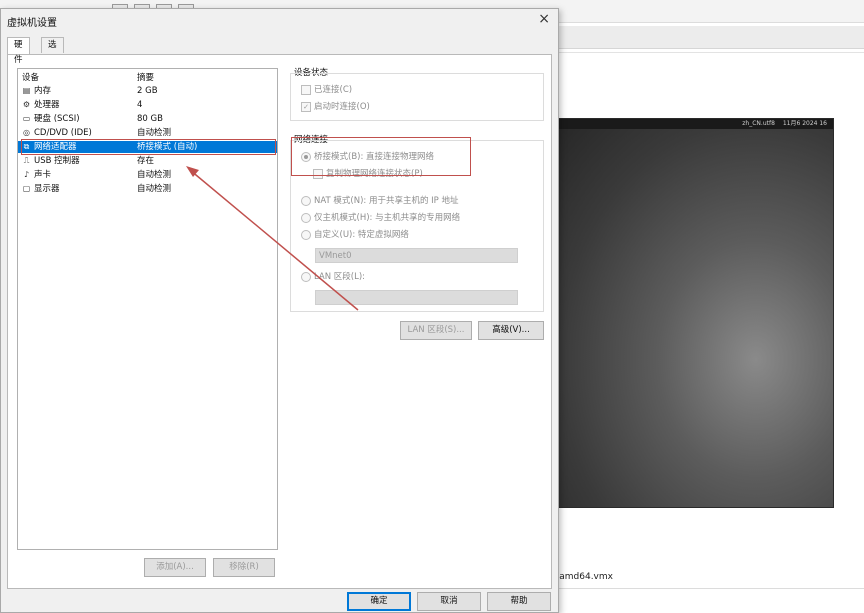 This screenshot has height=613, width=864. I want to click on column-summary: 摘要, so click(146, 78).